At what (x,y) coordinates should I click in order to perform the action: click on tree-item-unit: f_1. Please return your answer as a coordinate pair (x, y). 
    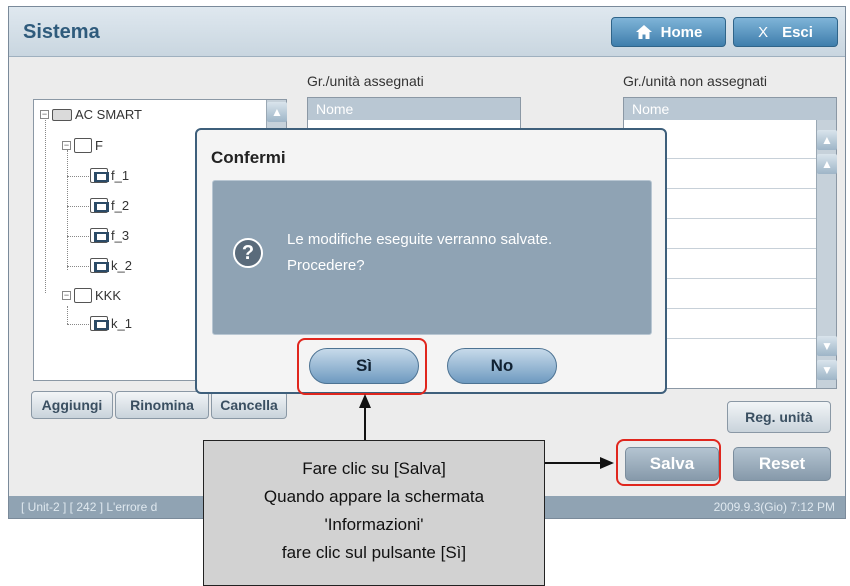
    Looking at the image, I should click on (109, 175).